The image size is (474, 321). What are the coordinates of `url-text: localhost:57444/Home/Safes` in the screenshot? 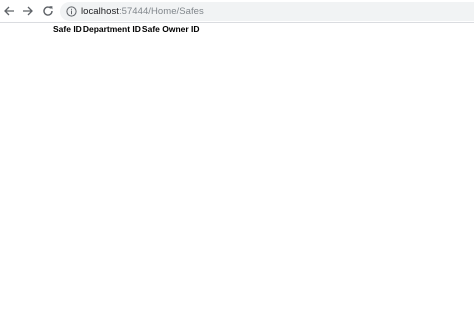 It's located at (142, 11).